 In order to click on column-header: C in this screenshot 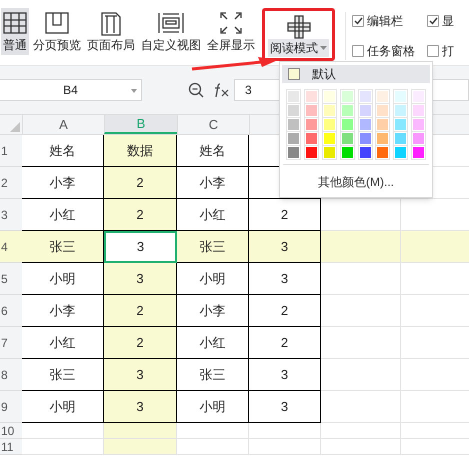, I will do `click(213, 124)`.